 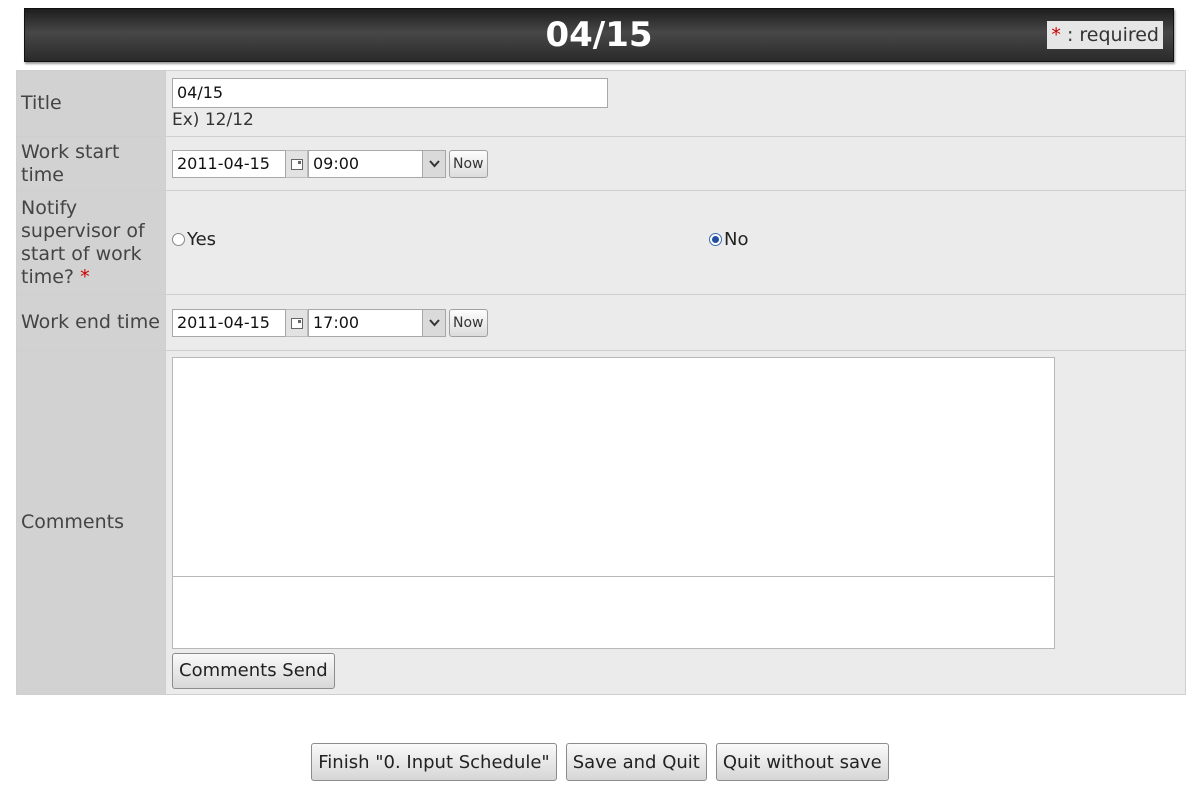 What do you see at coordinates (91, 163) in the screenshot?
I see `work-start-label: Work start time` at bounding box center [91, 163].